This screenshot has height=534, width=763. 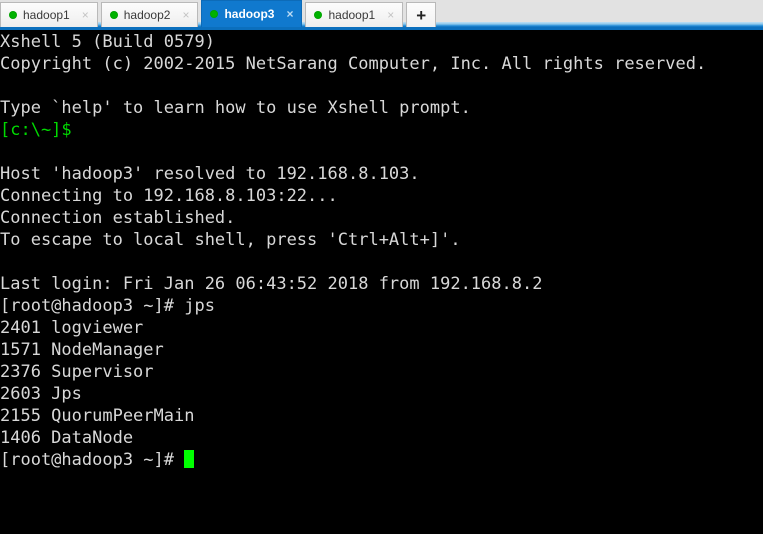 What do you see at coordinates (92, 460) in the screenshot?
I see `shell-prompt: [root@hadoop3 ~]#` at bounding box center [92, 460].